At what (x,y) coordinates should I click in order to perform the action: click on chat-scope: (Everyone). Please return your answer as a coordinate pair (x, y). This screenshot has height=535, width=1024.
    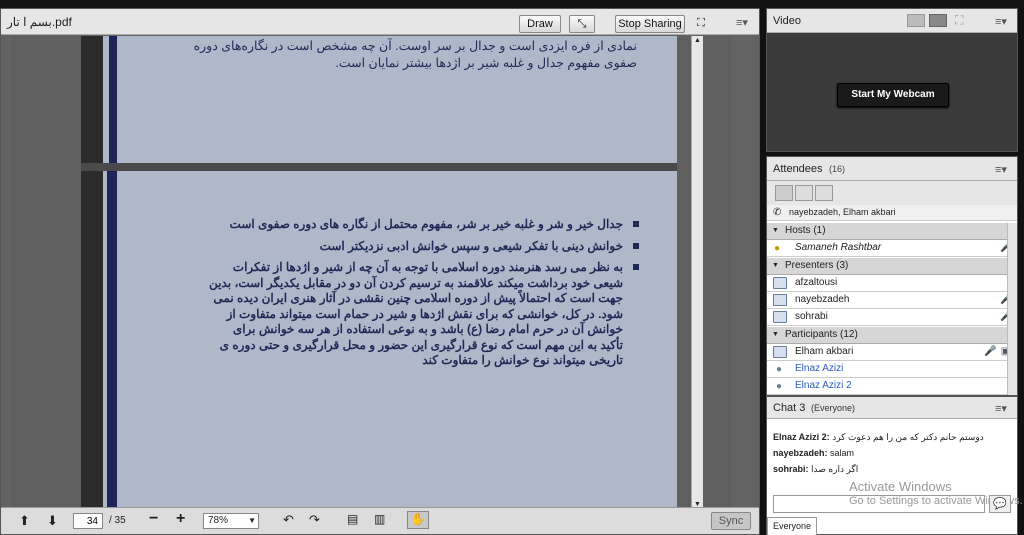
    Looking at the image, I should click on (833, 408).